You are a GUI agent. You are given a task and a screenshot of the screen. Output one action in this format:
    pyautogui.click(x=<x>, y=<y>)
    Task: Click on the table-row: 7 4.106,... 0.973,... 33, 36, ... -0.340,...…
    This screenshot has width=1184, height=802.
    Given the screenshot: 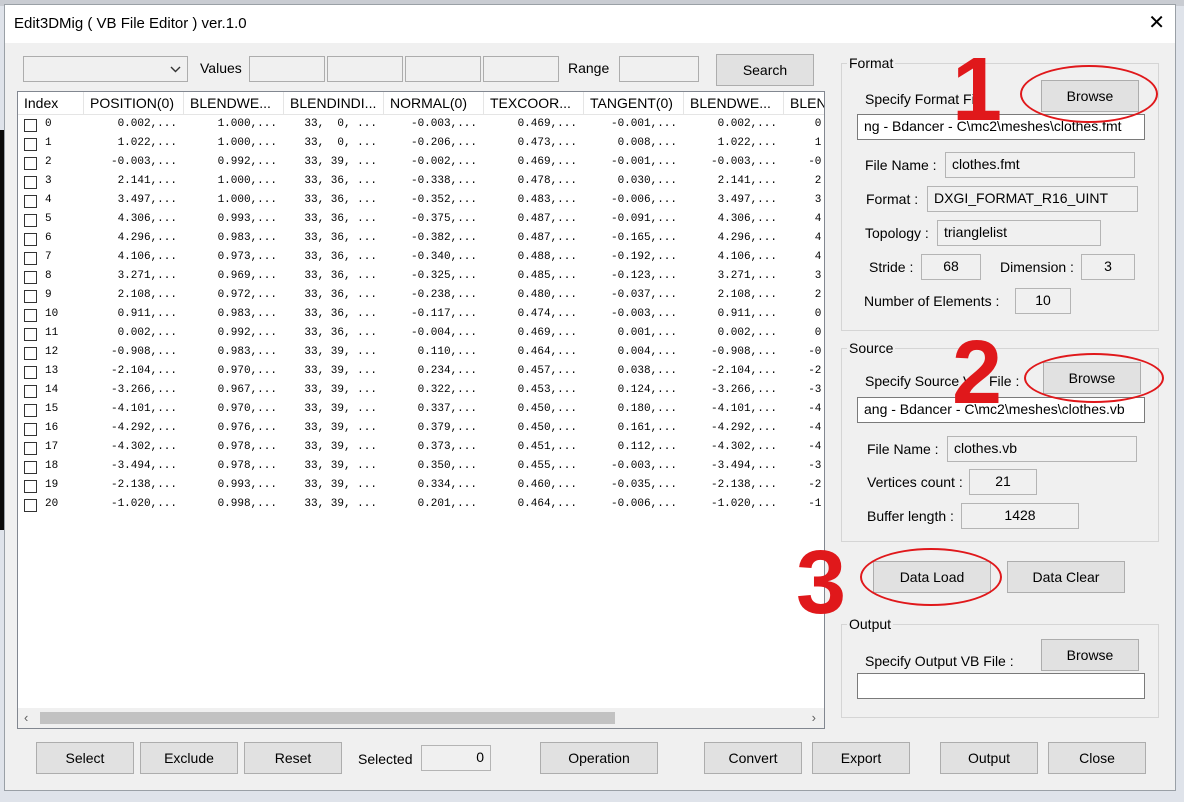 What is the action you would take?
    pyautogui.click(x=421, y=259)
    